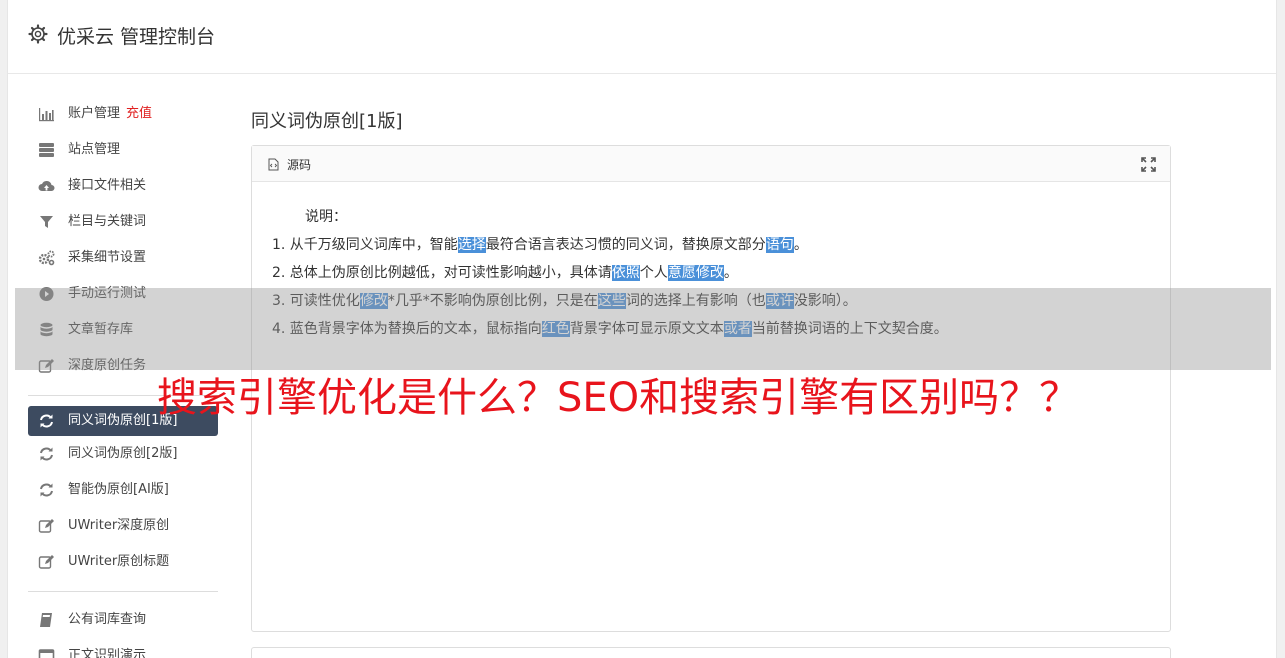 The image size is (1285, 658). I want to click on description-line: 1. 从千万级同义词库中，智能选择最符合语言表达习惯的同义词，替换原文部分语句。, so click(610, 245).